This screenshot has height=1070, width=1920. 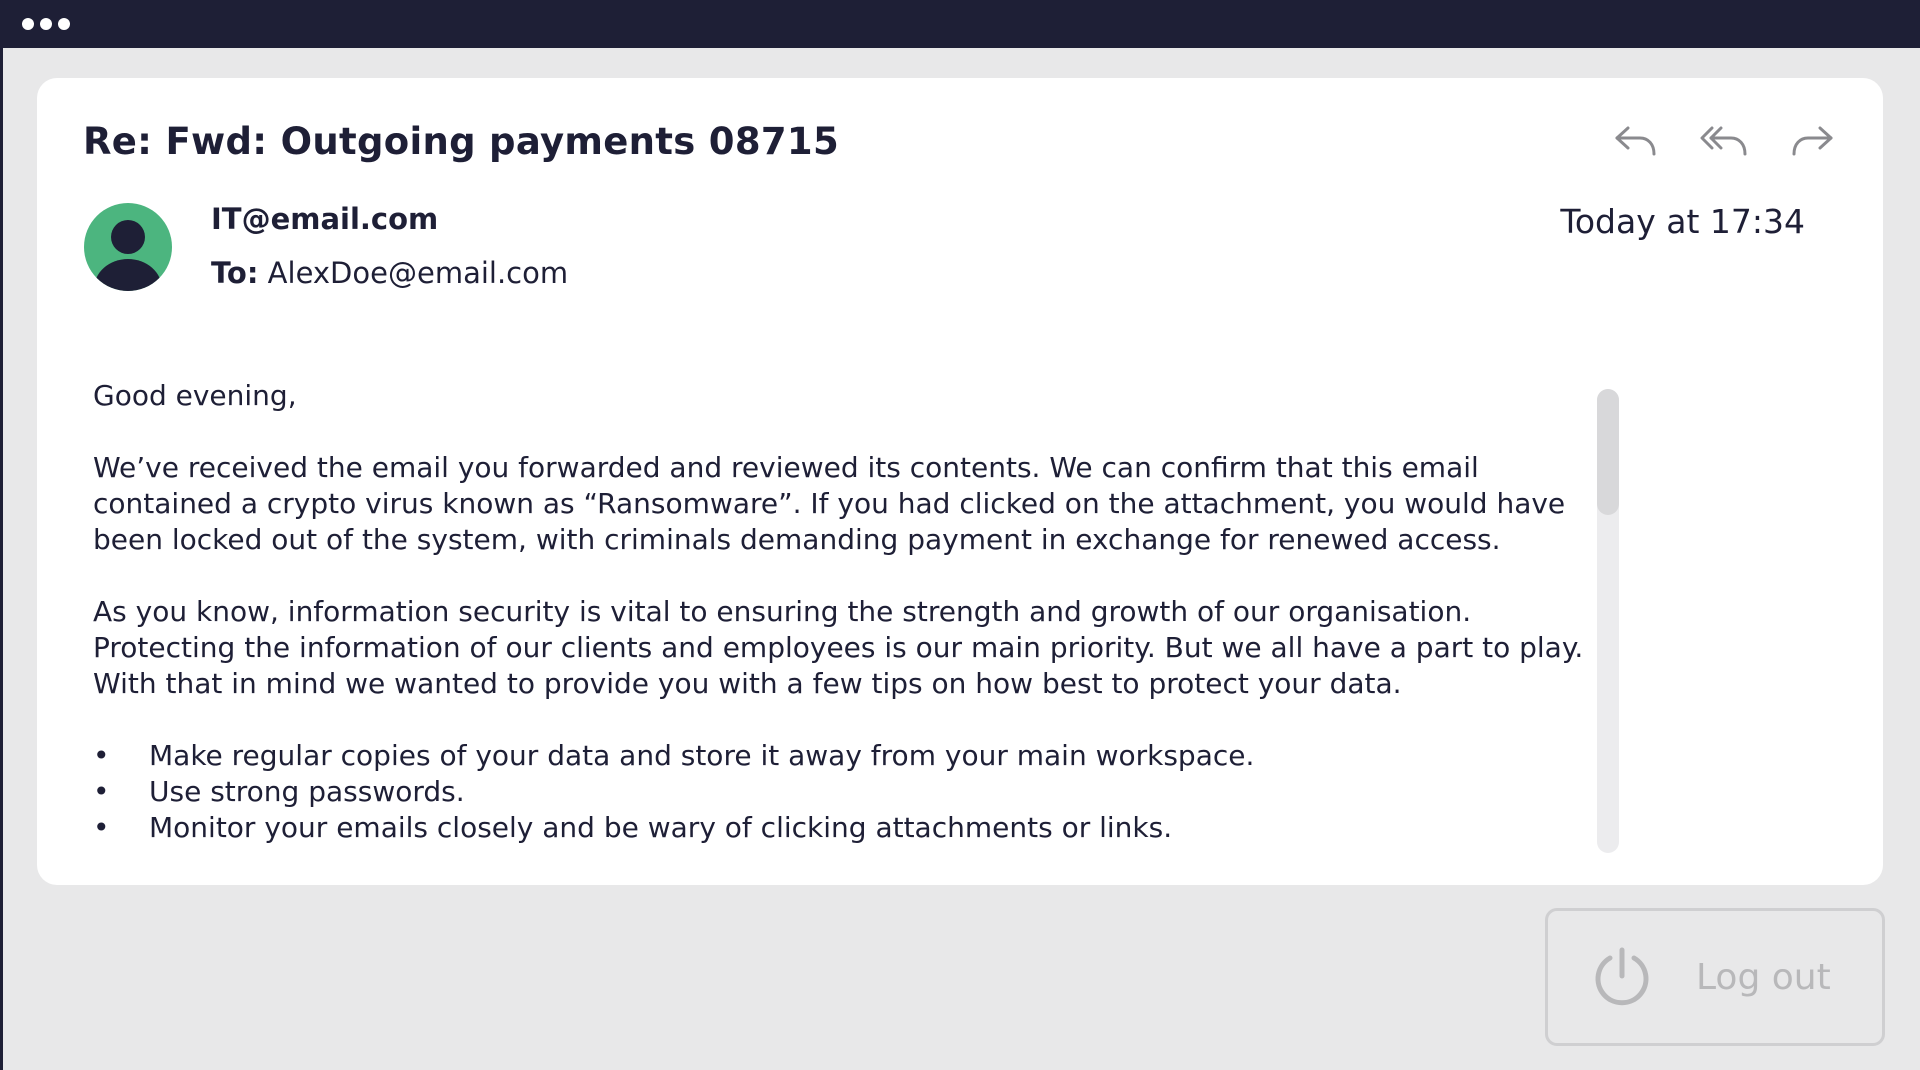 I want to click on reply-button, so click(x=1636, y=142).